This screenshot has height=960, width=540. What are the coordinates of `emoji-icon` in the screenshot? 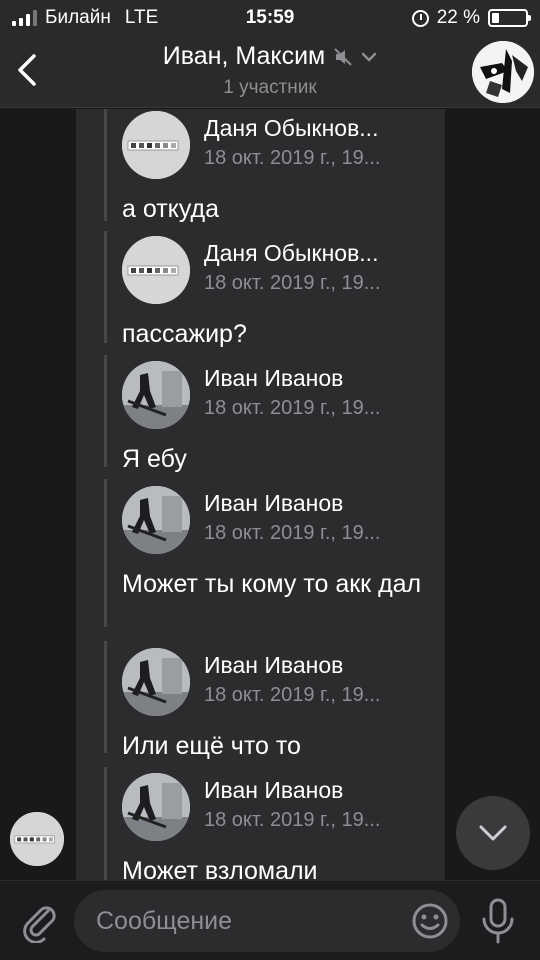 It's located at (430, 921).